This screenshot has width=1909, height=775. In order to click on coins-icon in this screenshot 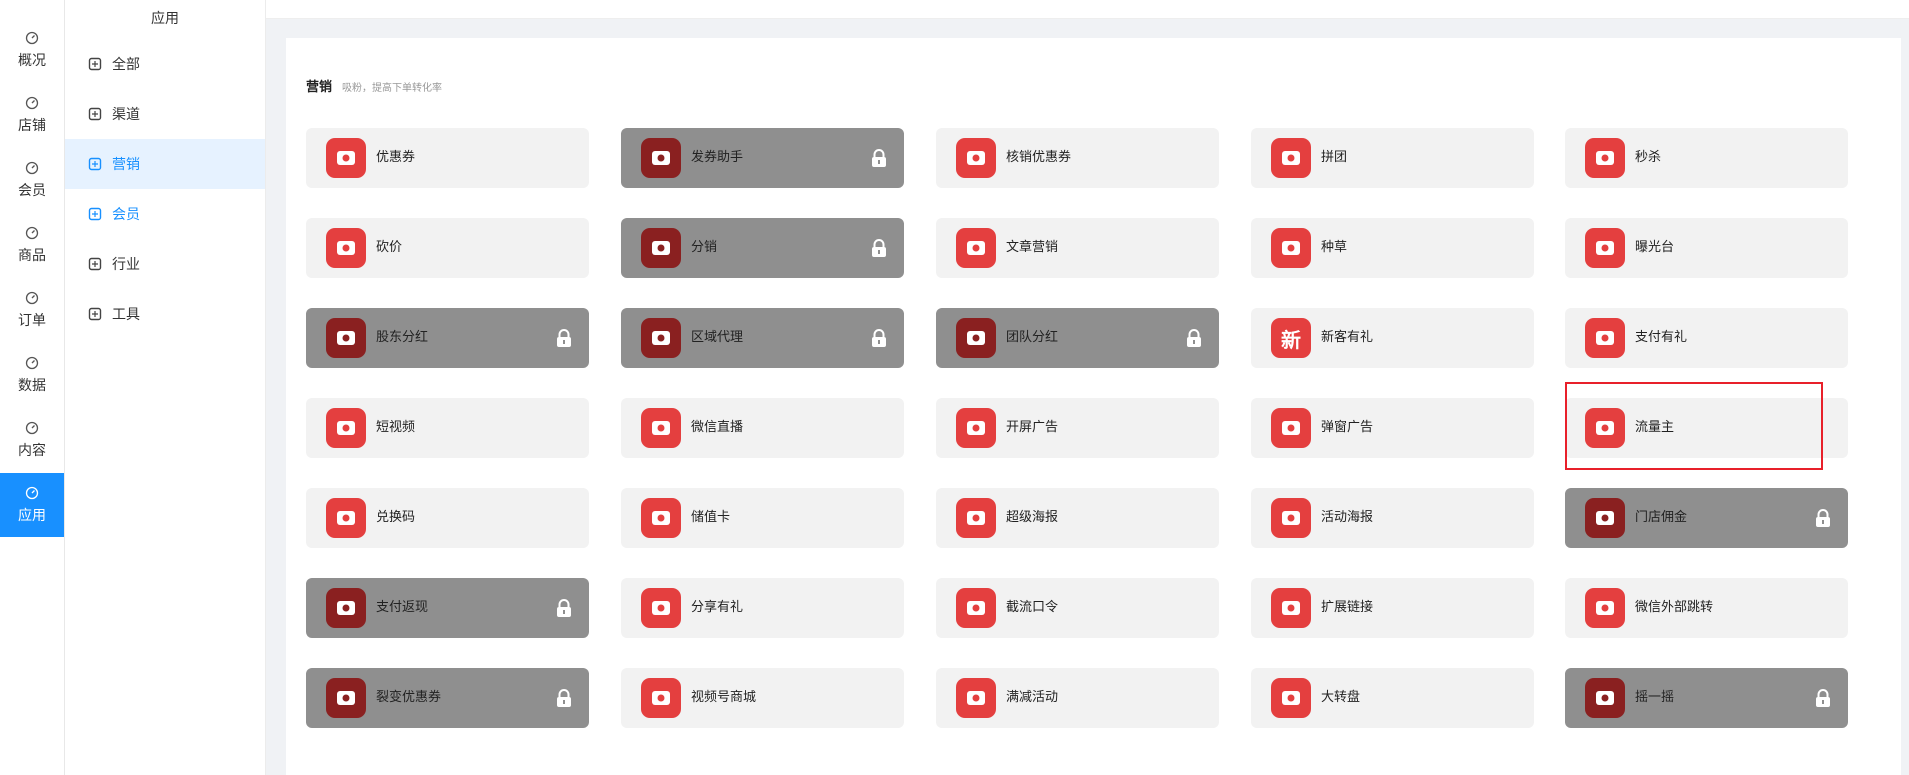, I will do `click(661, 338)`.